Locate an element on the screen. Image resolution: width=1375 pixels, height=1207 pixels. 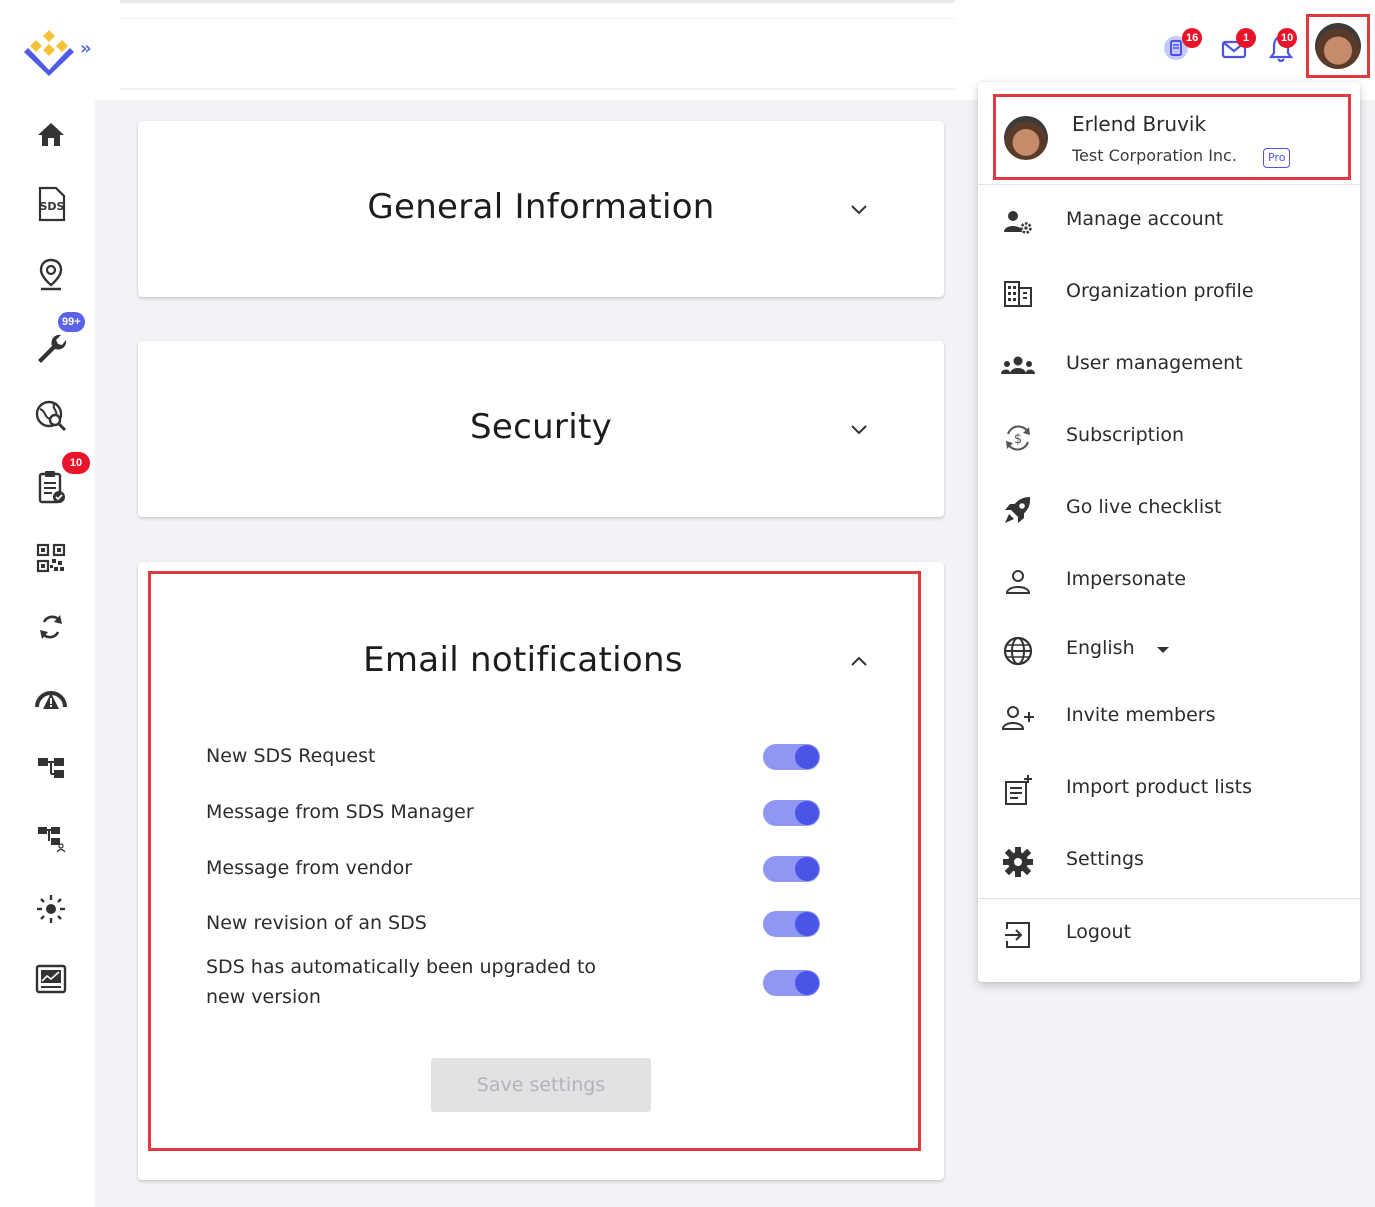
menu-item-label: User management is located at coordinates (1154, 363).